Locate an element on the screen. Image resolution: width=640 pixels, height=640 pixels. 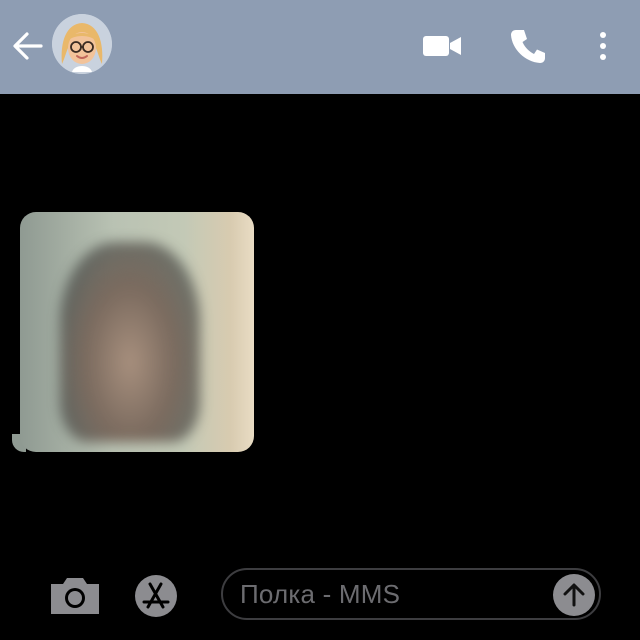
app-store-button is located at coordinates (156, 596).